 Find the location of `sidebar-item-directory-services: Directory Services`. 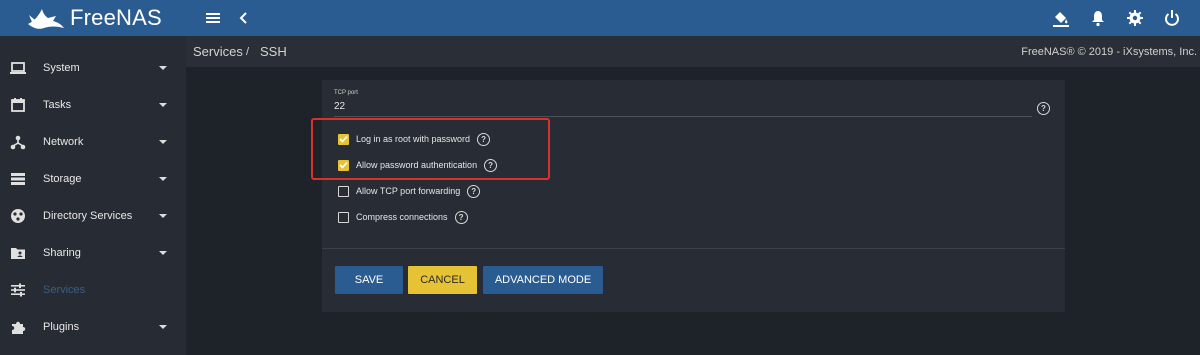

sidebar-item-directory-services: Directory Services is located at coordinates (93, 216).